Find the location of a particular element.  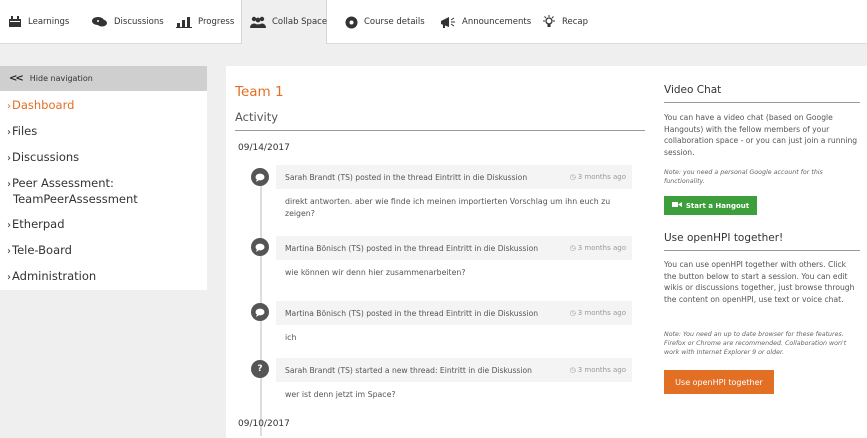

tab-label: Learnings is located at coordinates (49, 22).